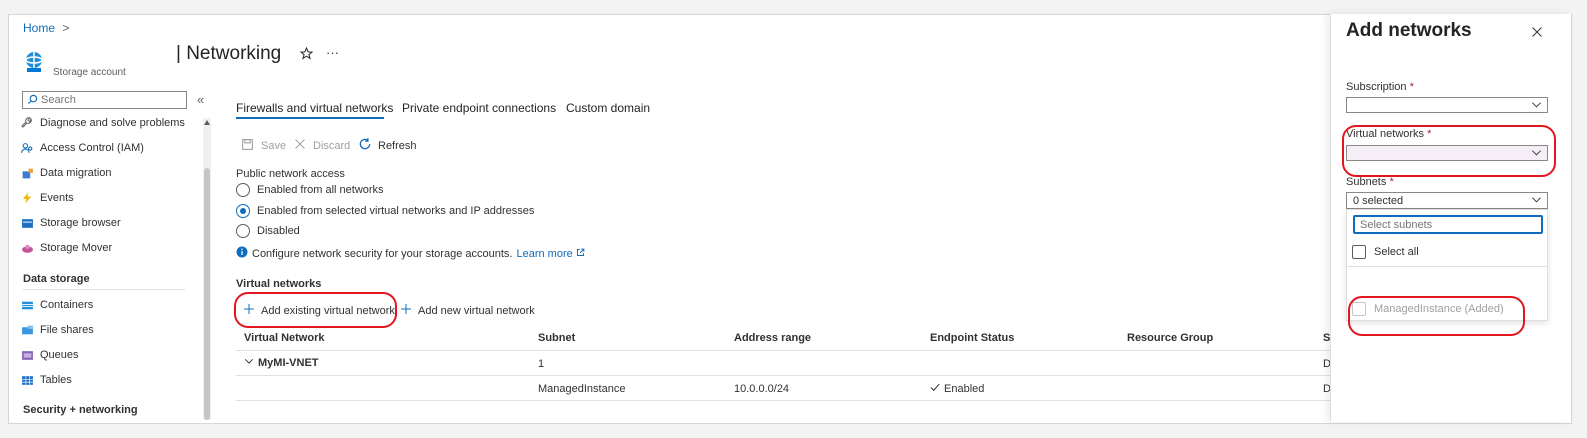 This screenshot has height=438, width=1587. I want to click on sidebar-item-label: File shares, so click(67, 330).